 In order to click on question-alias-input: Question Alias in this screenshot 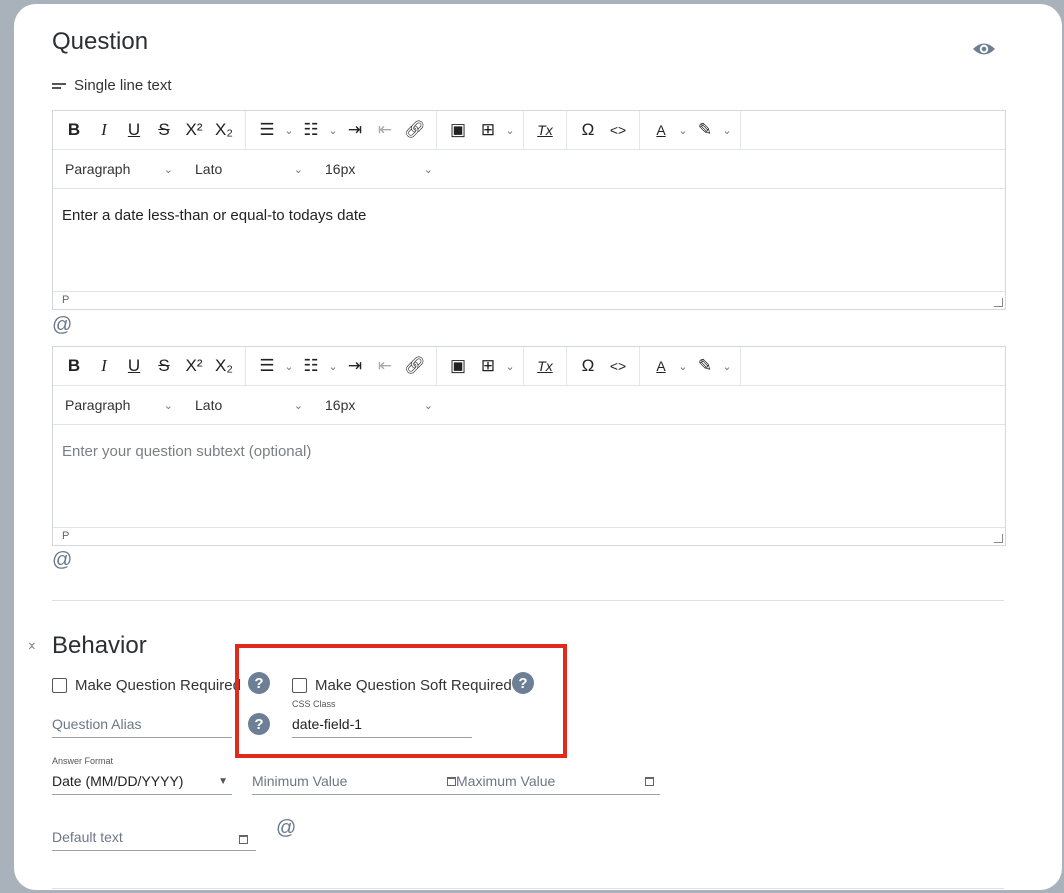, I will do `click(142, 727)`.